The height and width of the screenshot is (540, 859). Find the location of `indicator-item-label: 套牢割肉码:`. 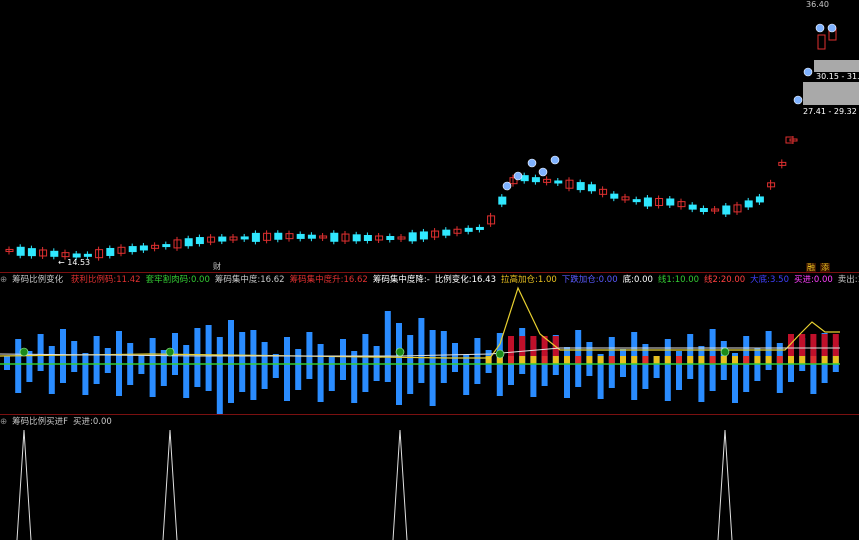

indicator-item-label: 套牢割肉码: is located at coordinates (168, 280).